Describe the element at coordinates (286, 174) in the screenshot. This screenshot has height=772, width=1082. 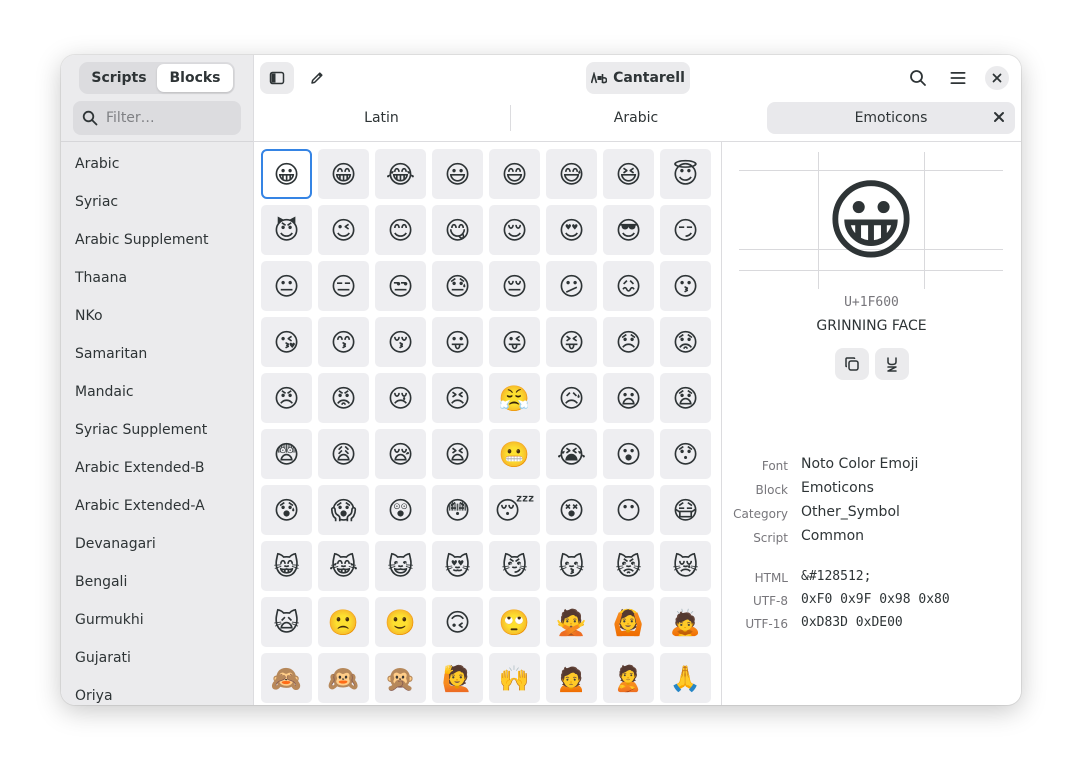
I see `character-cell: 😀` at that location.